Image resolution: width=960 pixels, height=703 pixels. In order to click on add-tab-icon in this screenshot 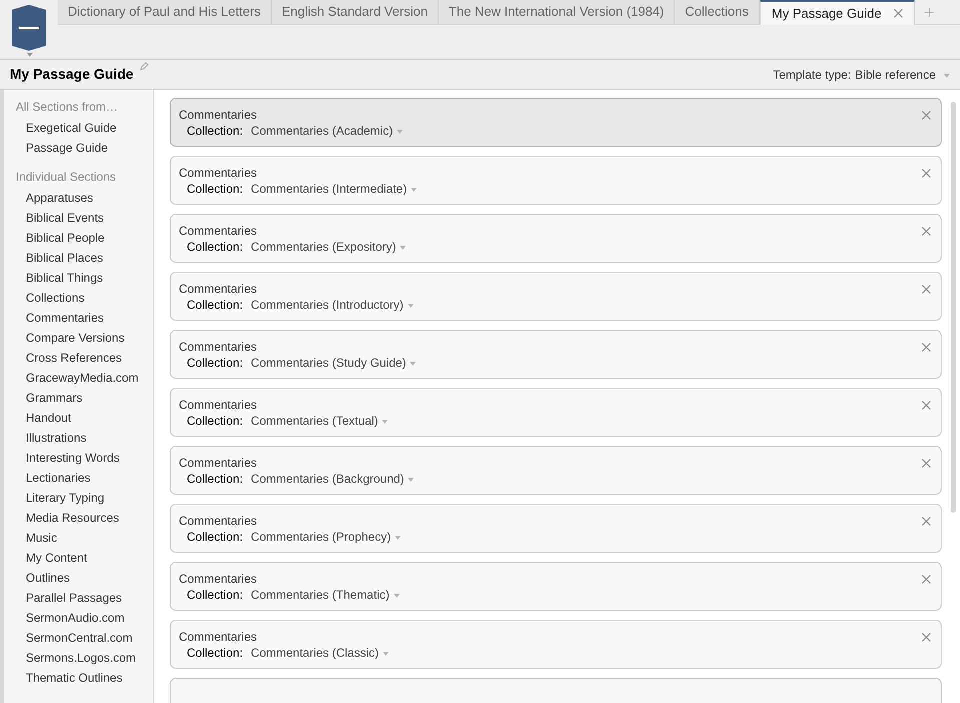, I will do `click(929, 12)`.